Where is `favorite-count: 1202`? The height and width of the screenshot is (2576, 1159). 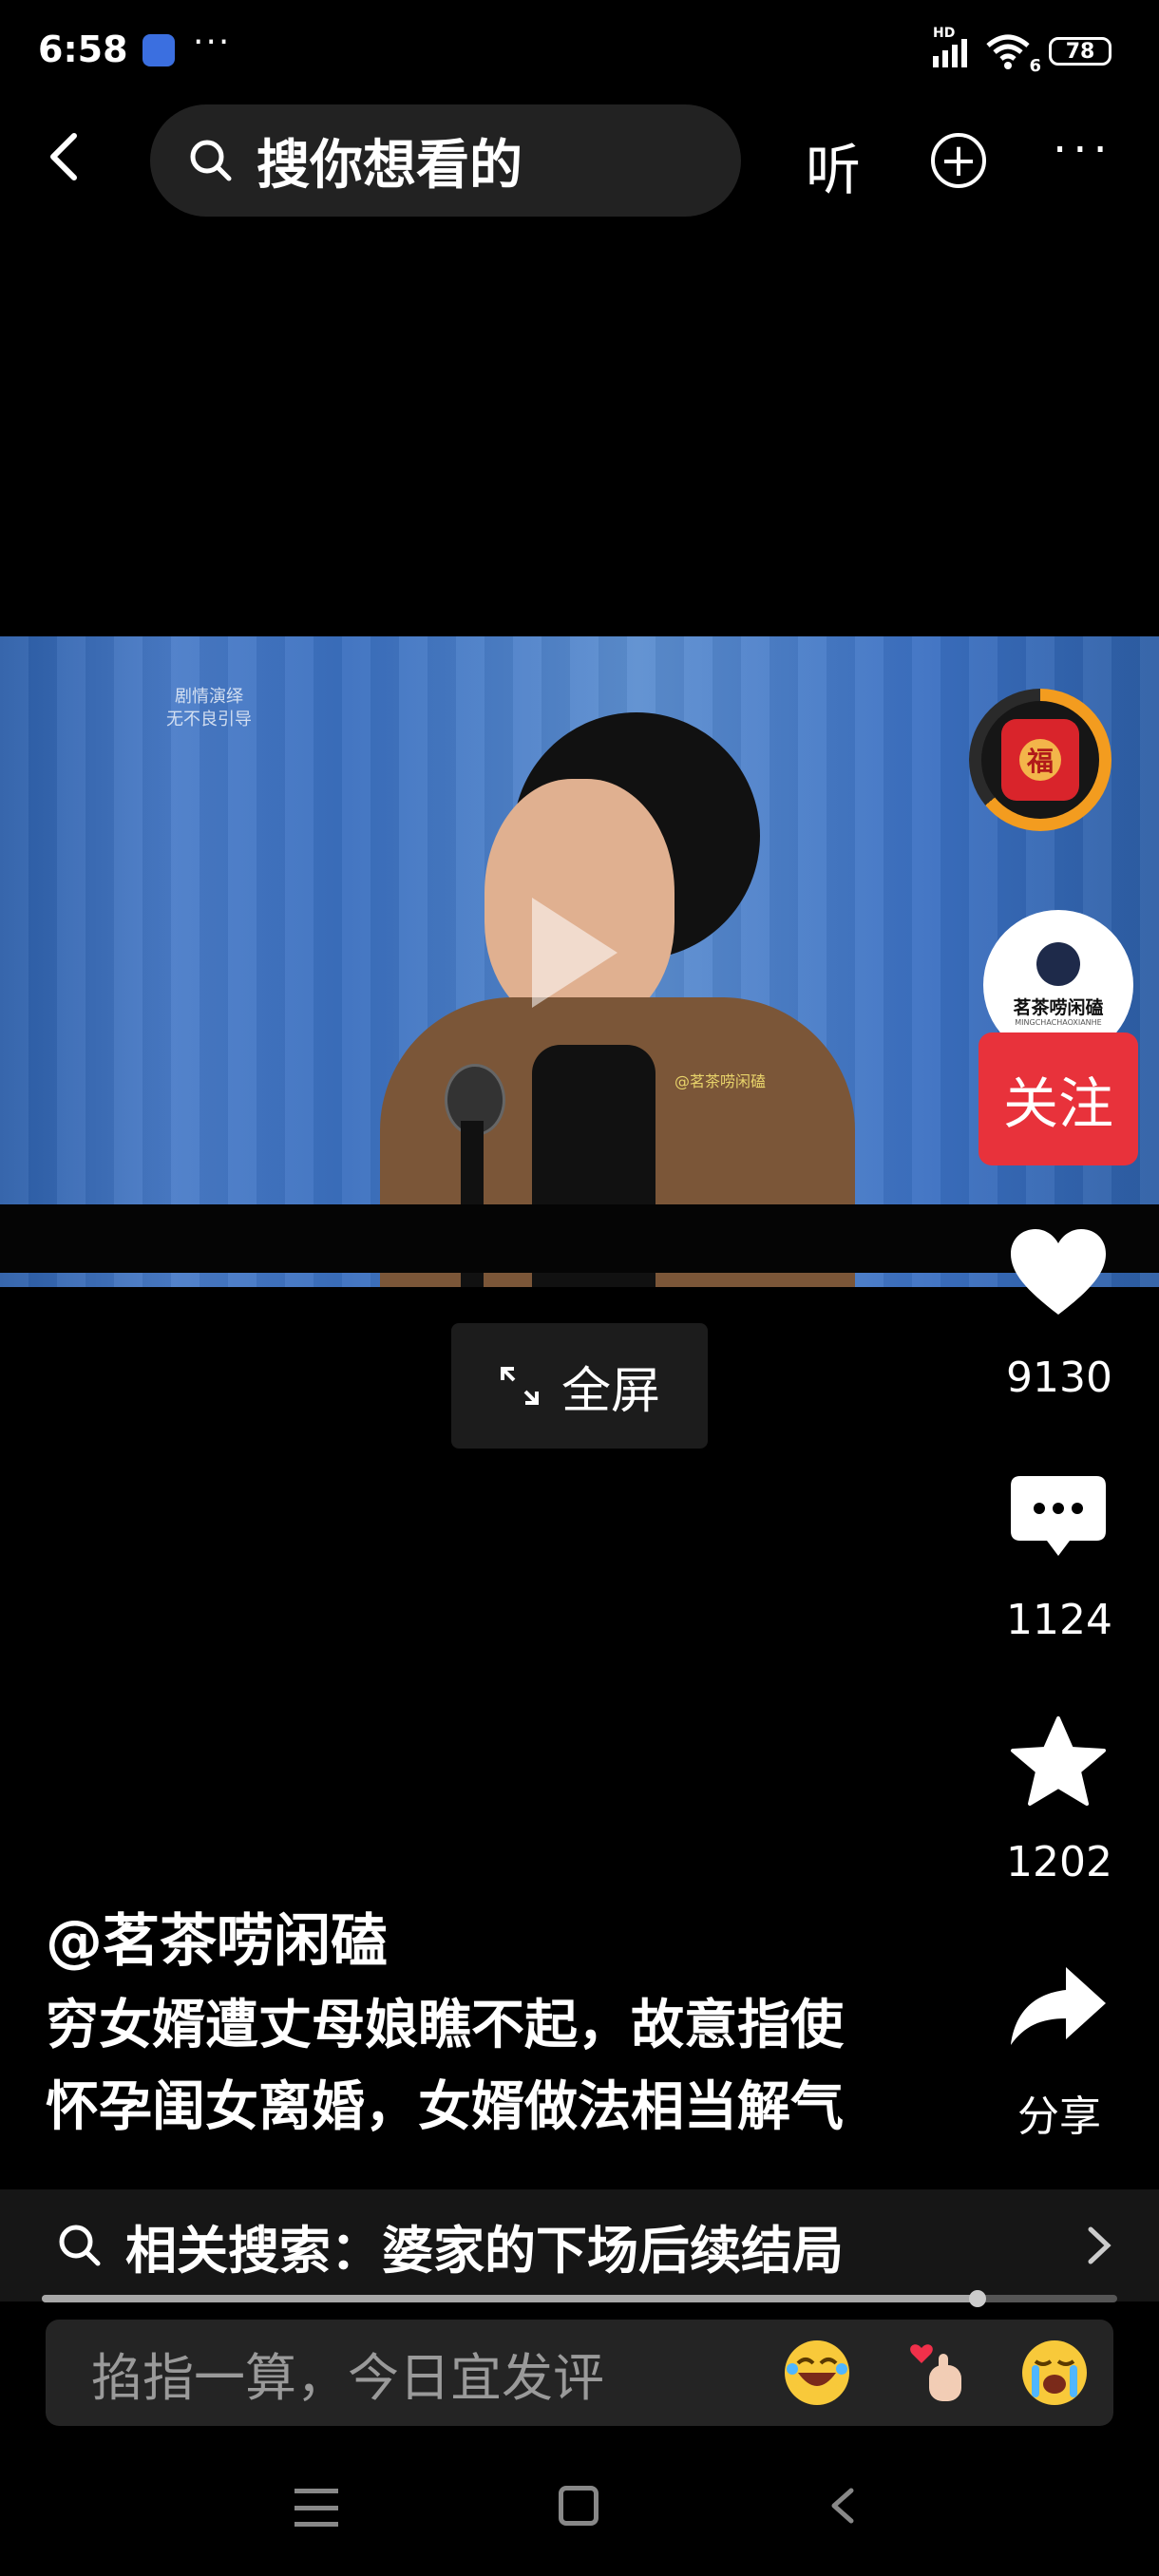 favorite-count: 1202 is located at coordinates (1059, 1862).